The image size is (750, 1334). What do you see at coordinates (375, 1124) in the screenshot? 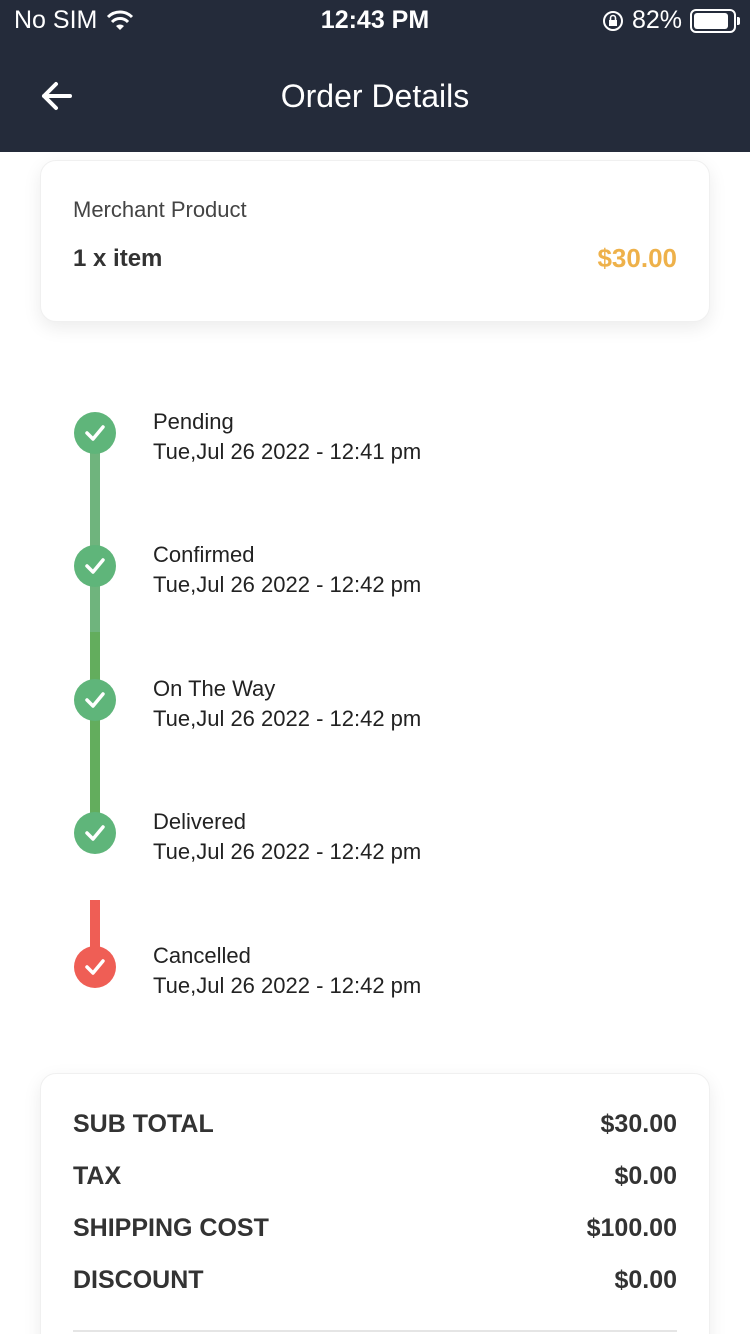
I see `summary-row-subtotal: SUB TOTAL $30.00` at bounding box center [375, 1124].